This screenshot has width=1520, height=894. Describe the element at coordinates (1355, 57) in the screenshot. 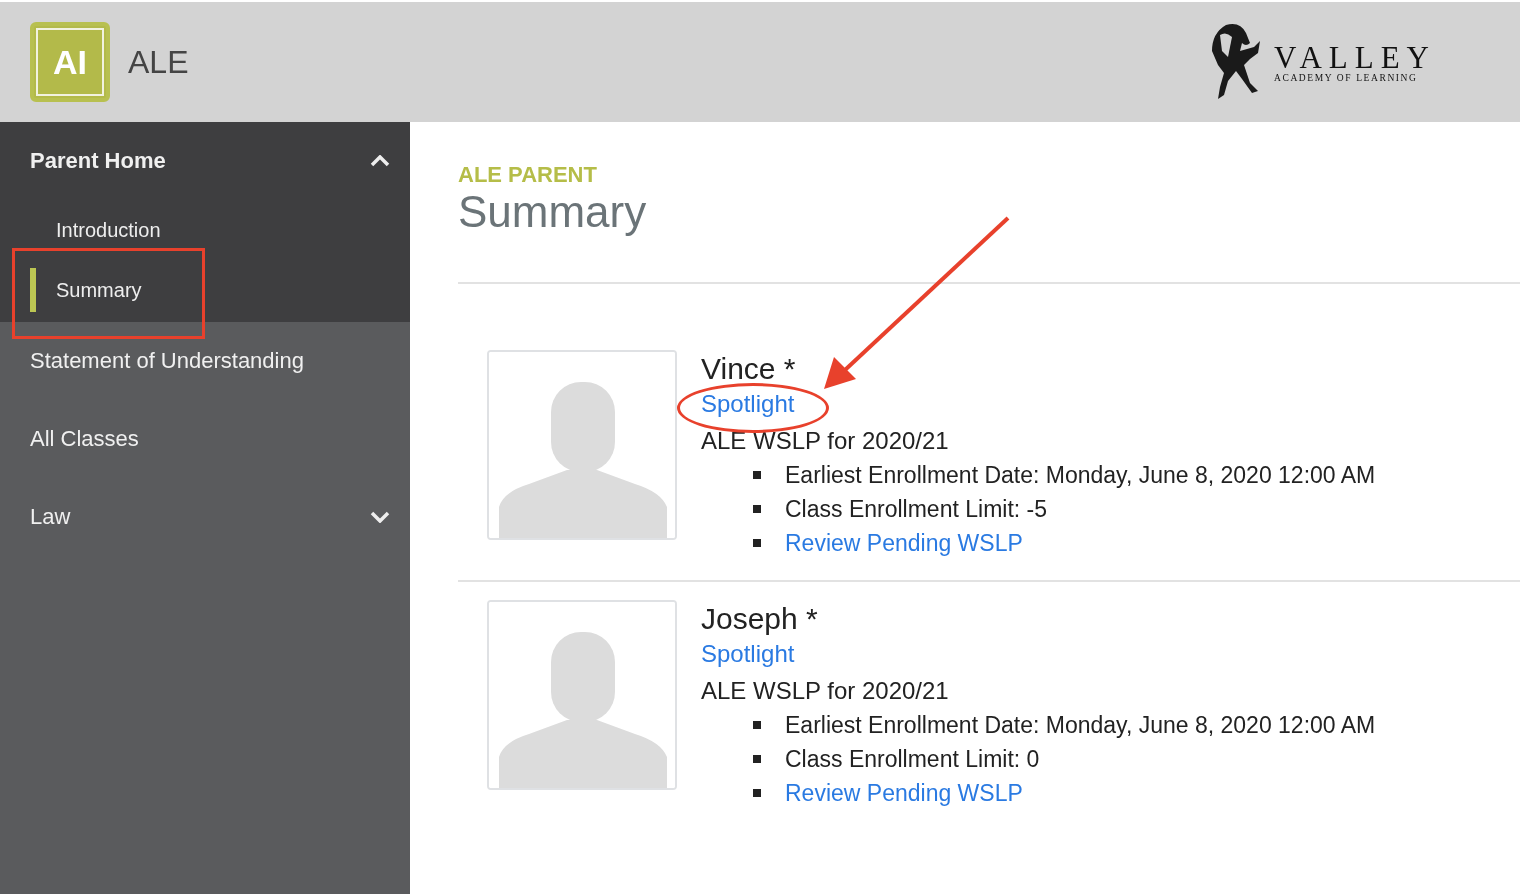

I see `school-name: VALLEY` at that location.